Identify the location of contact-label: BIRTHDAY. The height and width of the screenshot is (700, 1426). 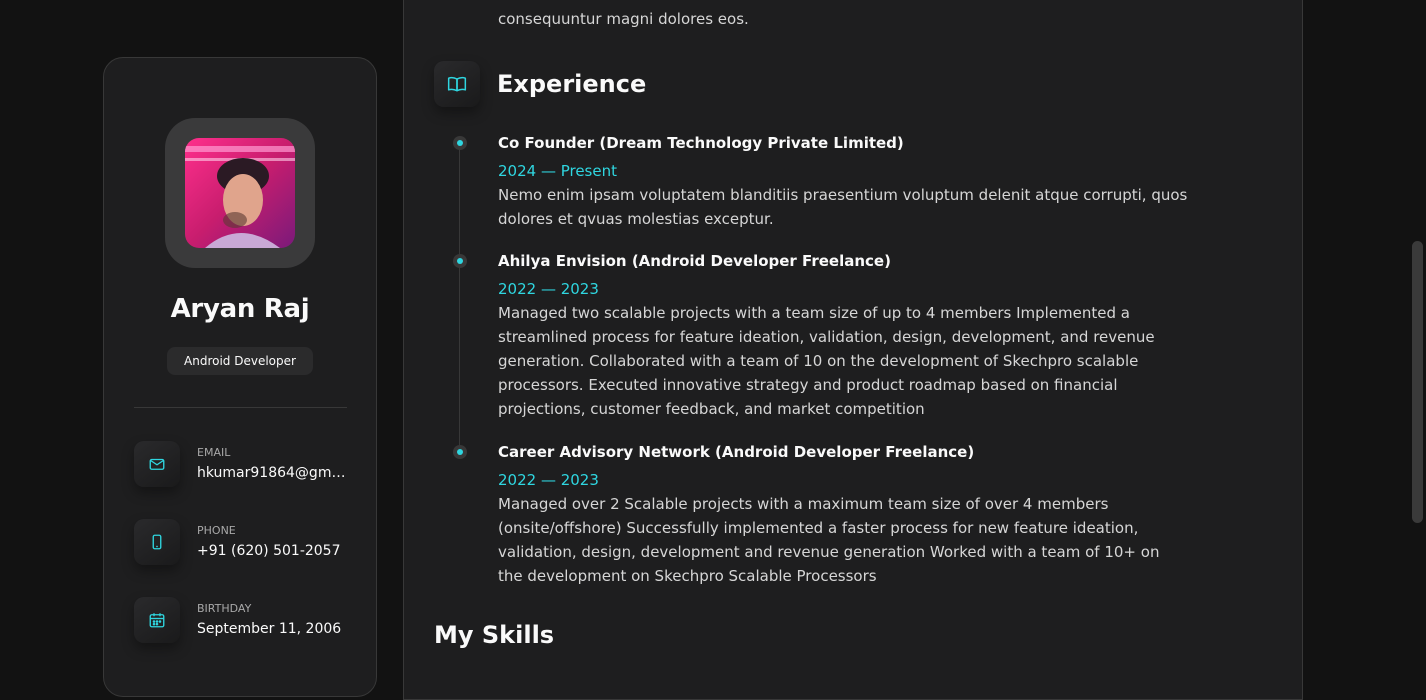
(224, 608).